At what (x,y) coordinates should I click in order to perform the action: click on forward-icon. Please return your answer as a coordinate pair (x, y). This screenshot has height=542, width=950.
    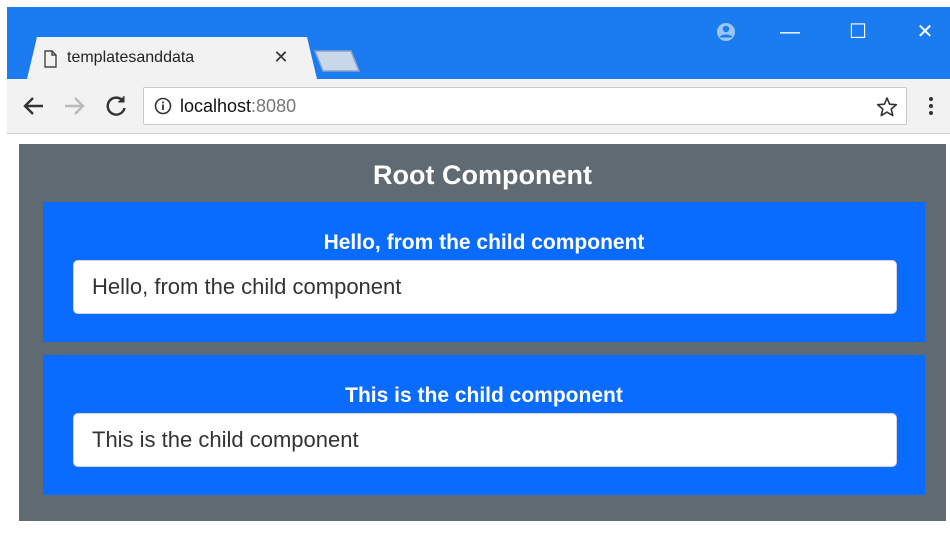
    Looking at the image, I should click on (74, 106).